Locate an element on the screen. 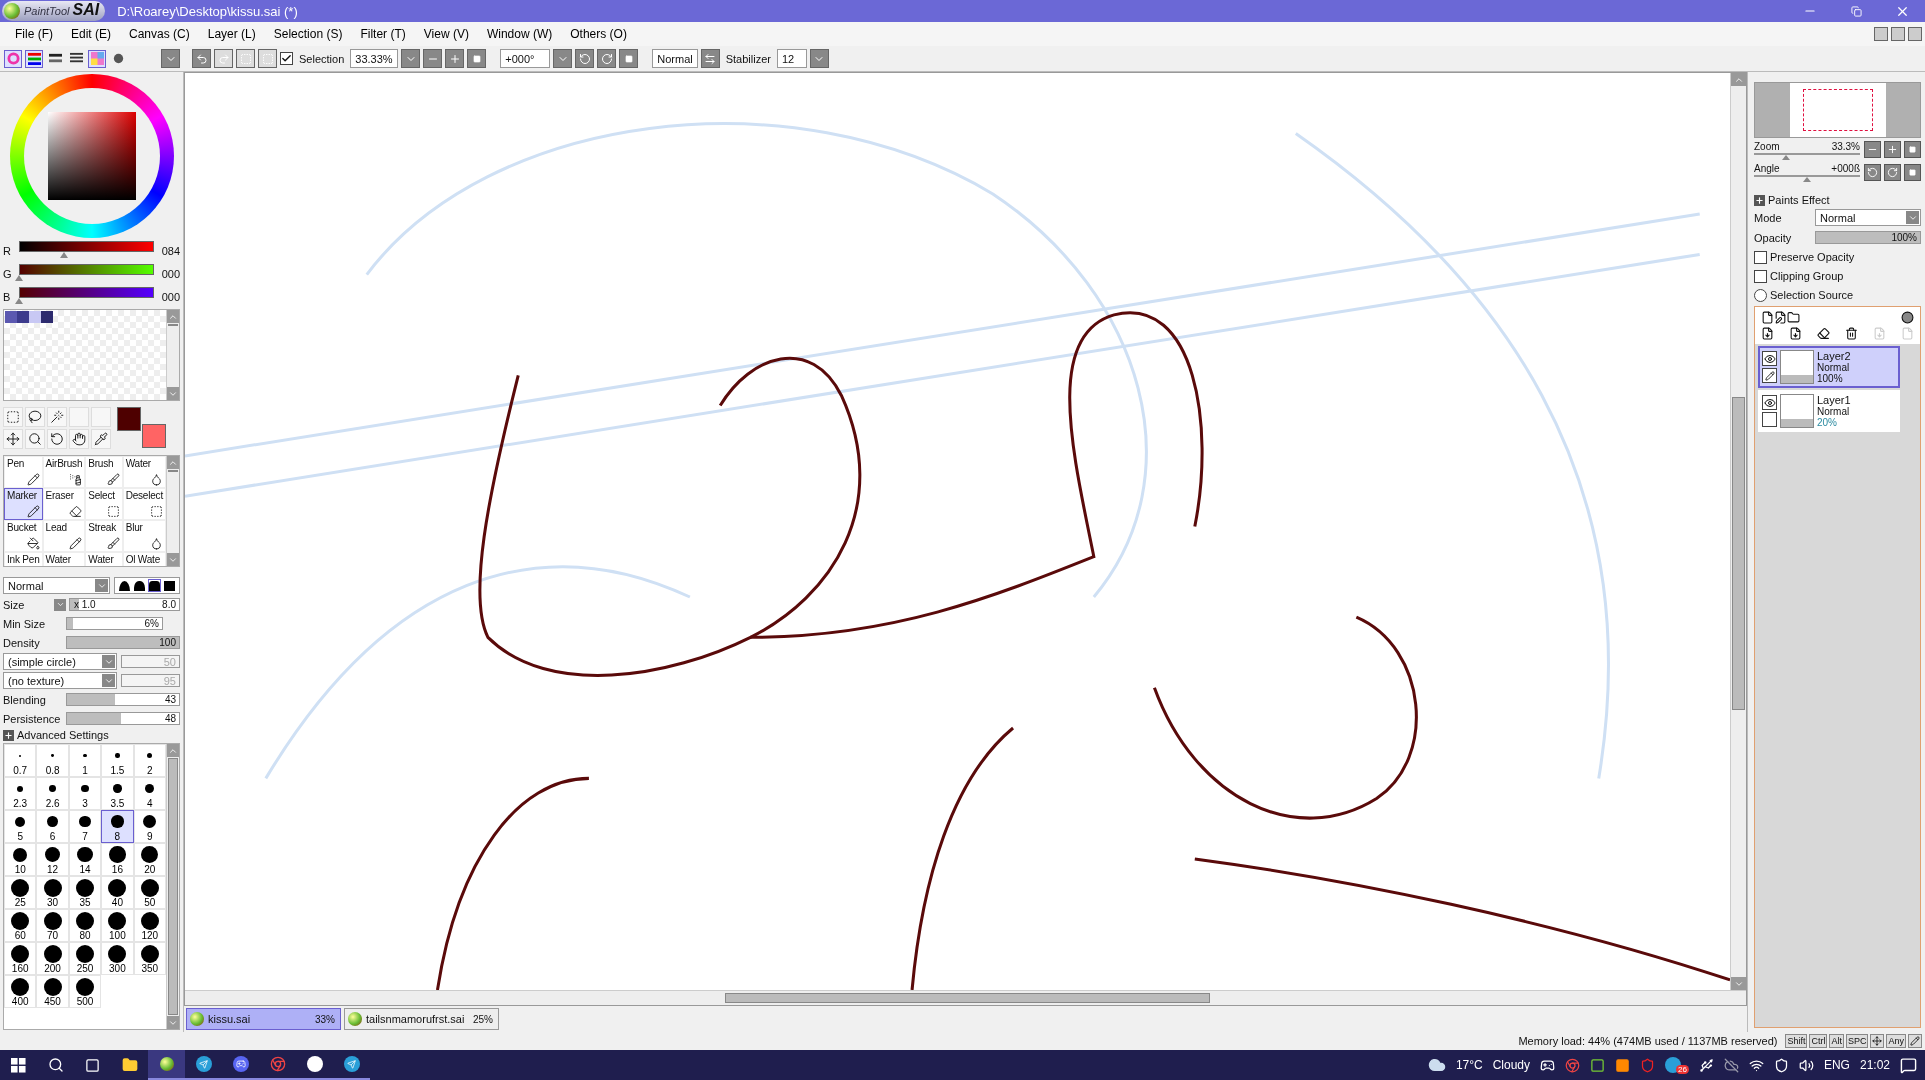 This screenshot has width=1925, height=1080. brush-size-preset: 60 is located at coordinates (20, 925).